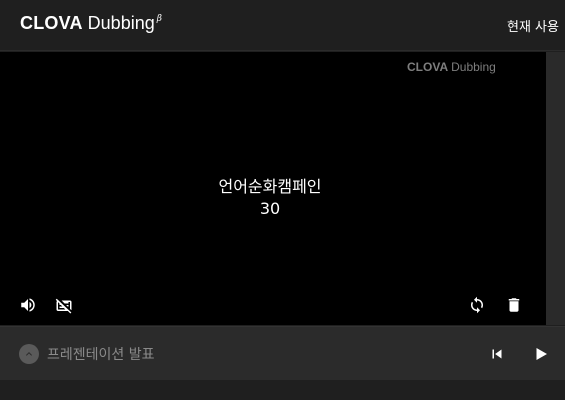 This screenshot has width=565, height=400. I want to click on top-header: CLOVA Dubbing β 현재 사용, so click(282, 25).